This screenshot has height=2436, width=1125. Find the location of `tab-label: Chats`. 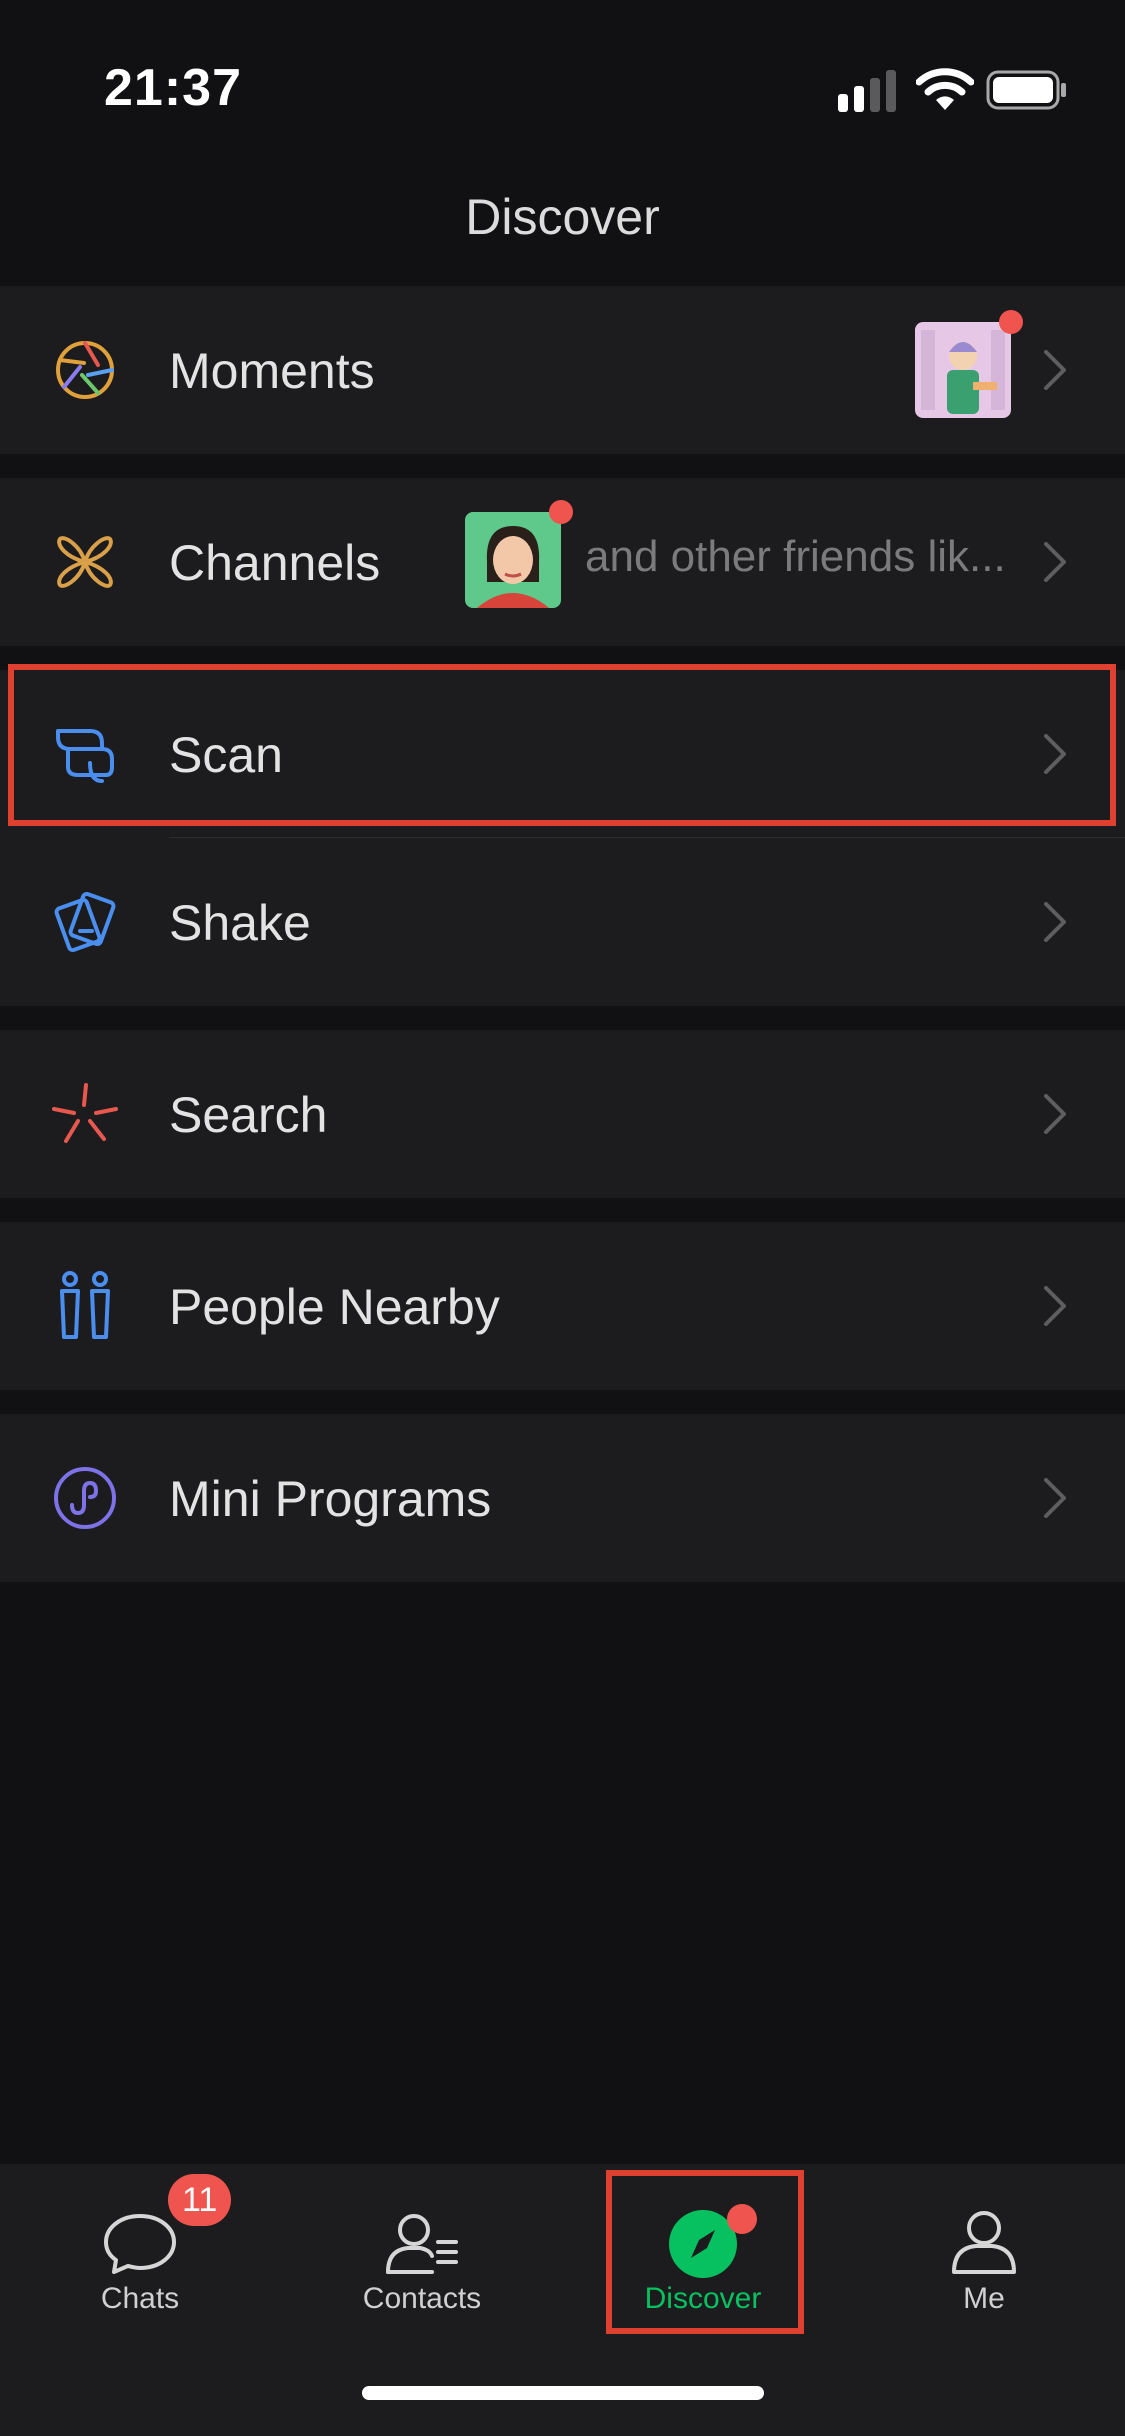

tab-label: Chats is located at coordinates (140, 2298).